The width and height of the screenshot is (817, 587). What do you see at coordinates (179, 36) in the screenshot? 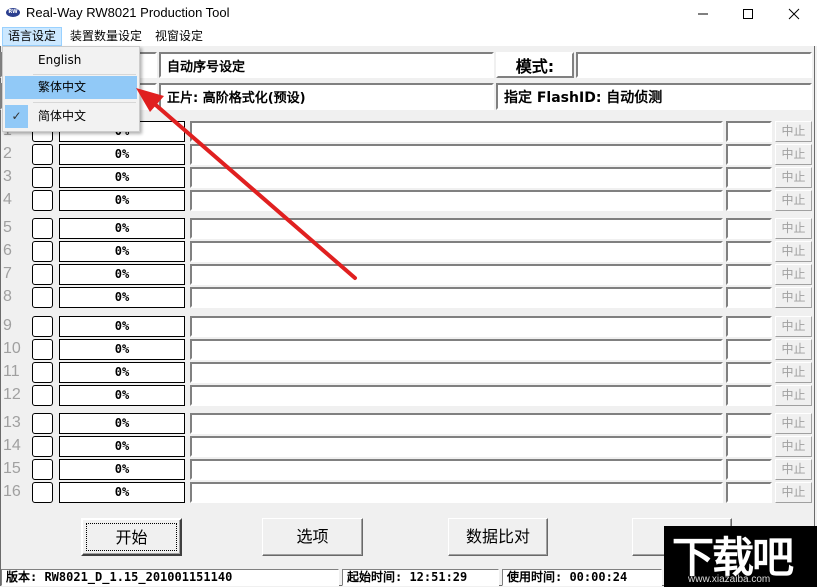
I see `menu-window: 视窗设定` at bounding box center [179, 36].